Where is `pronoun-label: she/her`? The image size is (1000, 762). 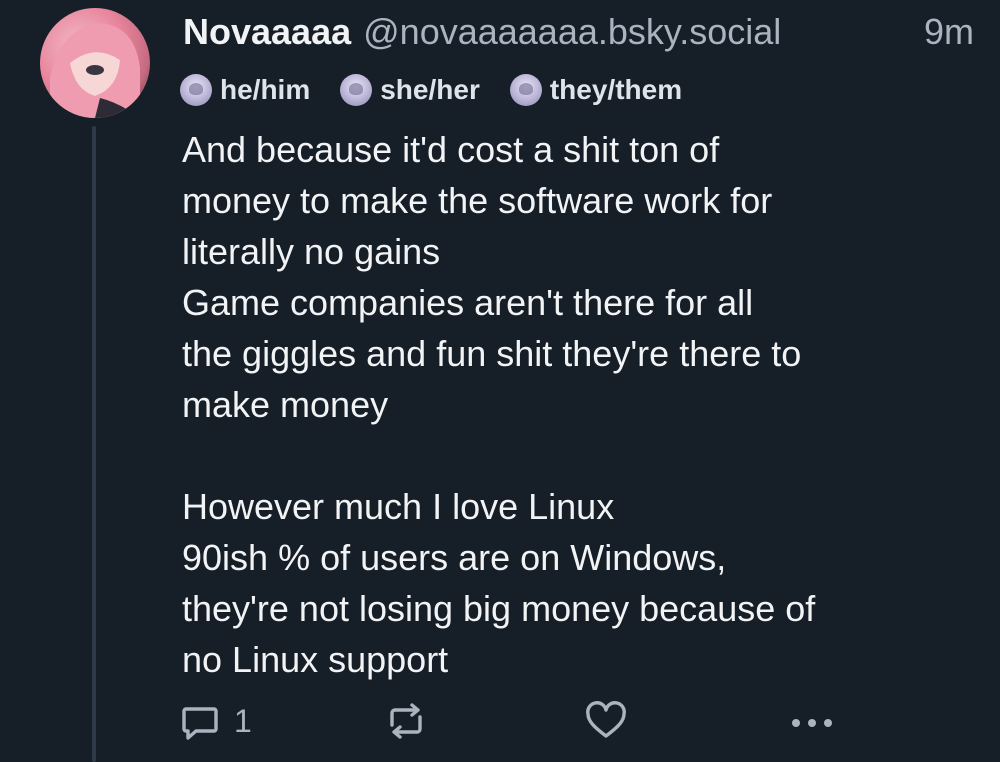
pronoun-label: she/her is located at coordinates (430, 89).